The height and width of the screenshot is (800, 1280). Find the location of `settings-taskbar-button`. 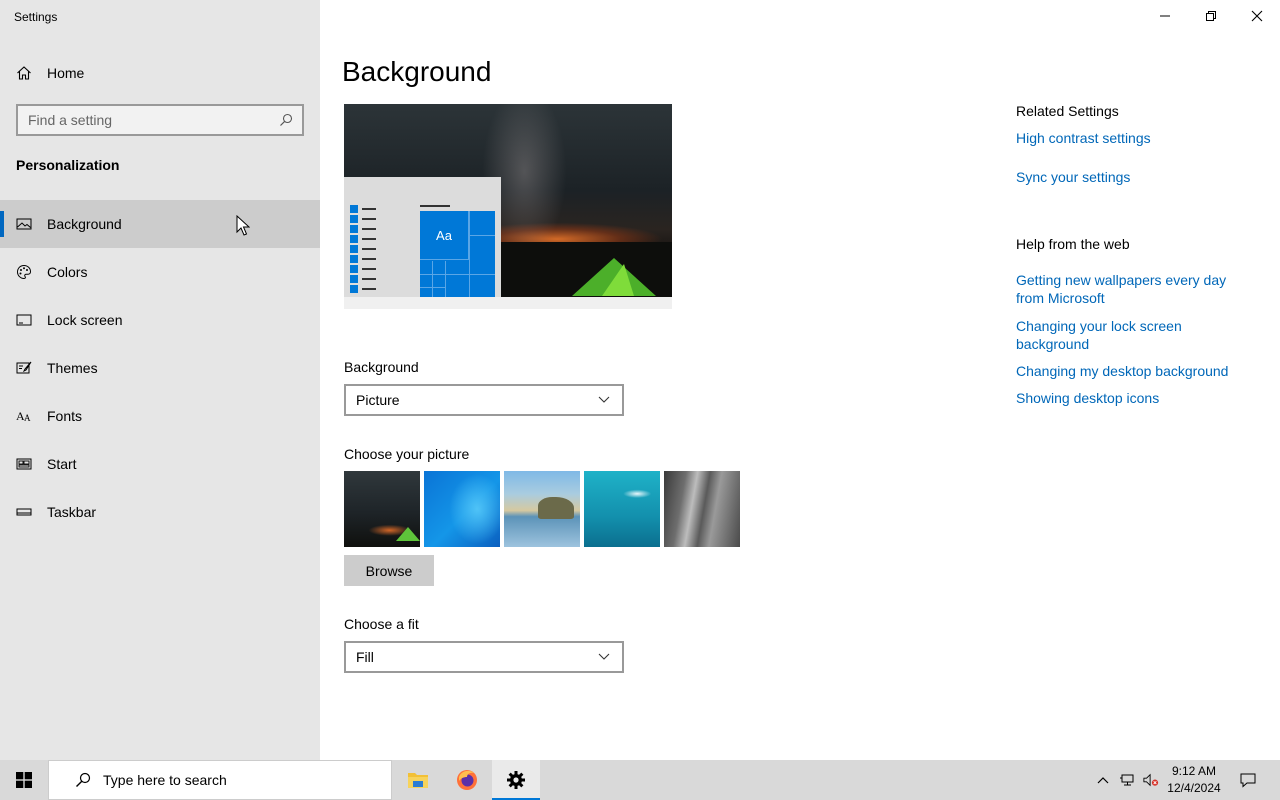

settings-taskbar-button is located at coordinates (516, 780).